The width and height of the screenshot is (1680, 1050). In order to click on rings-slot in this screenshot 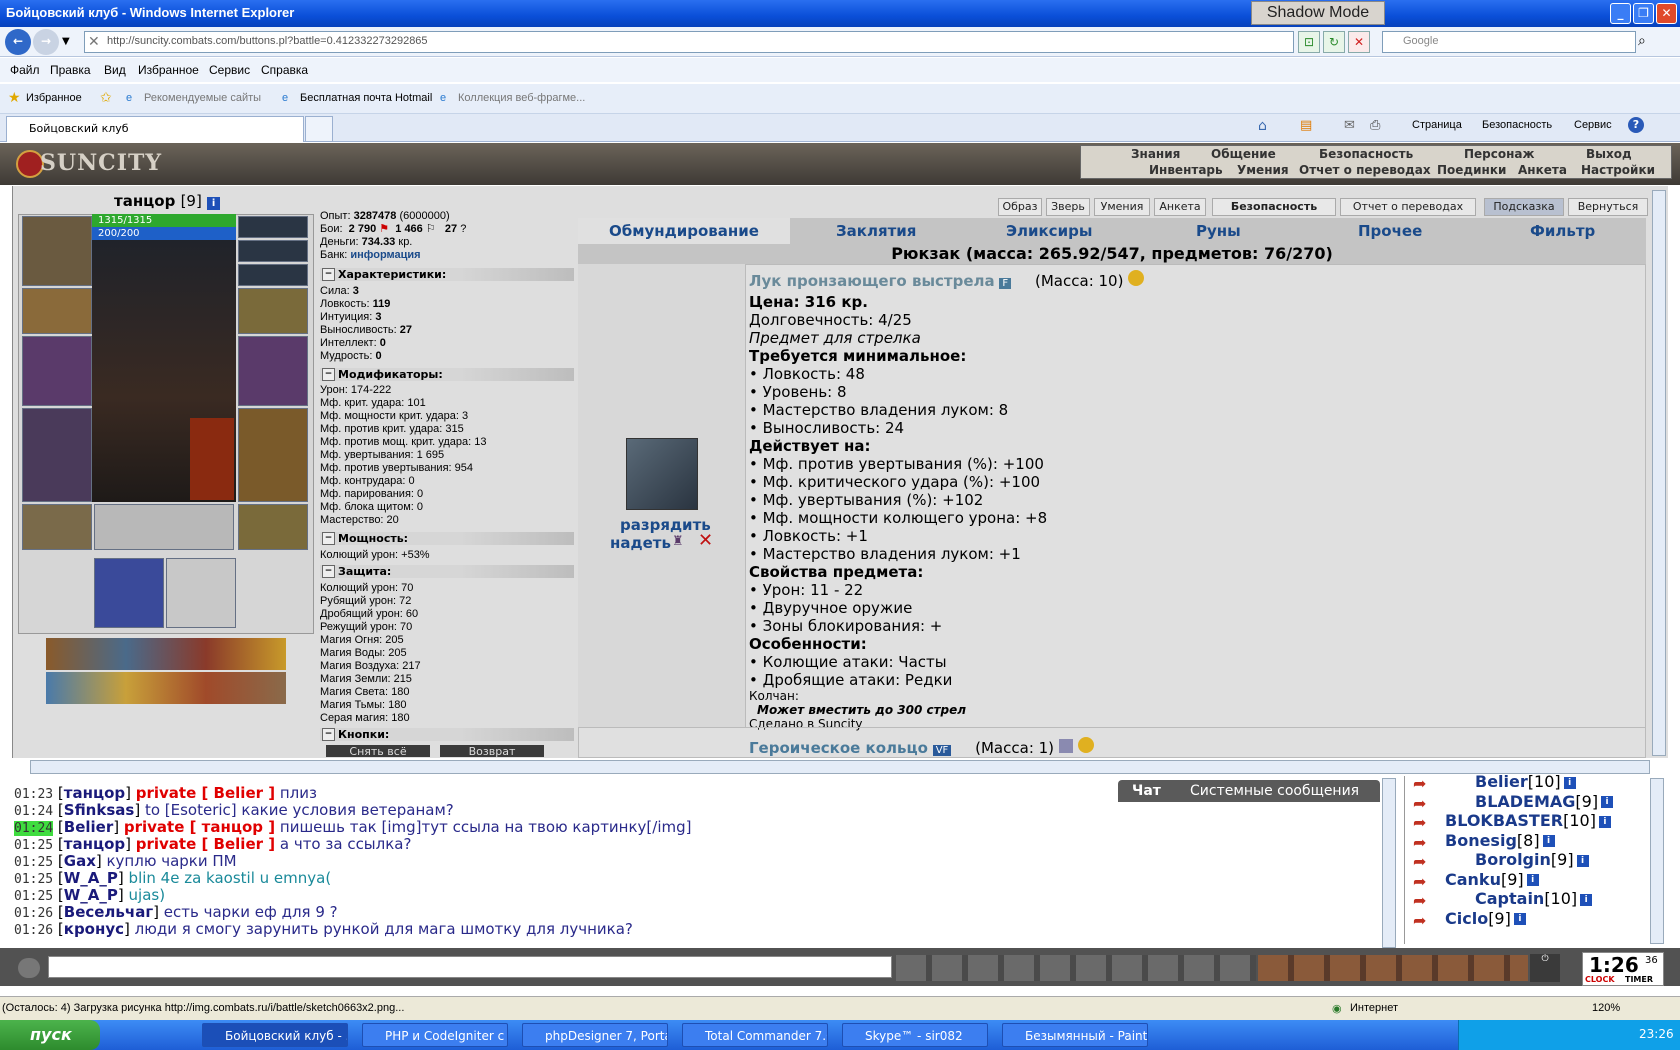, I will do `click(273, 275)`.